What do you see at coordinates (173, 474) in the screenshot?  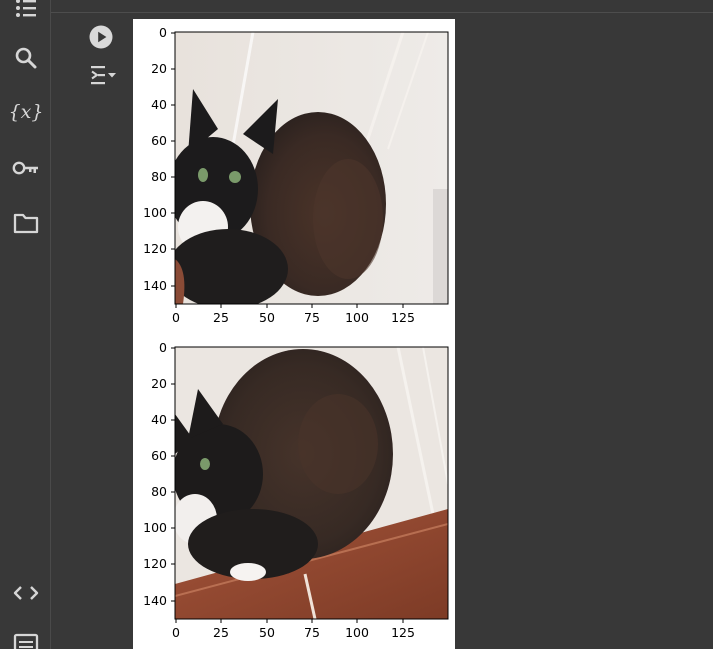 I see `plot-2-yticks` at bounding box center [173, 474].